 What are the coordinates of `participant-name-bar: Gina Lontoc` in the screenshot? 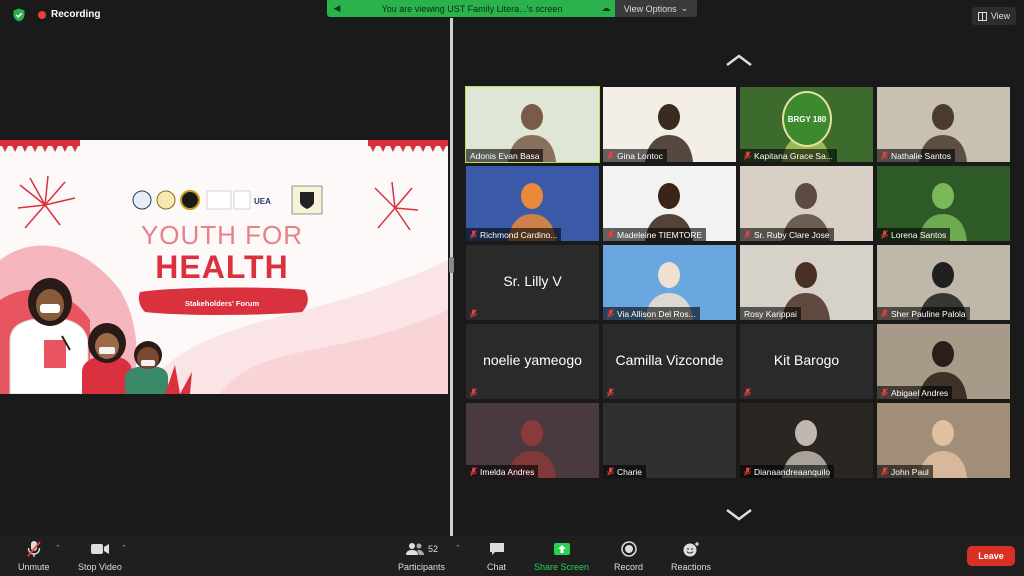 It's located at (635, 155).